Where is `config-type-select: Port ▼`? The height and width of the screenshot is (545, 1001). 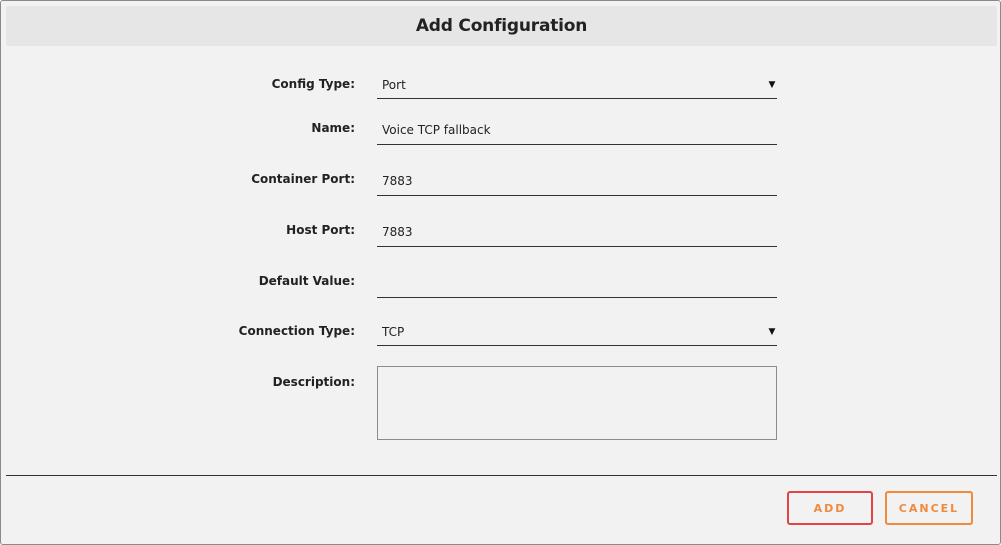 config-type-select: Port ▼ is located at coordinates (577, 85).